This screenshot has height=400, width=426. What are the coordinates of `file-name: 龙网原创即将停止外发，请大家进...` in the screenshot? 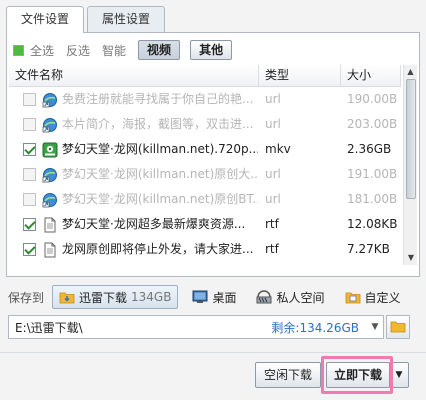 It's located at (158, 249).